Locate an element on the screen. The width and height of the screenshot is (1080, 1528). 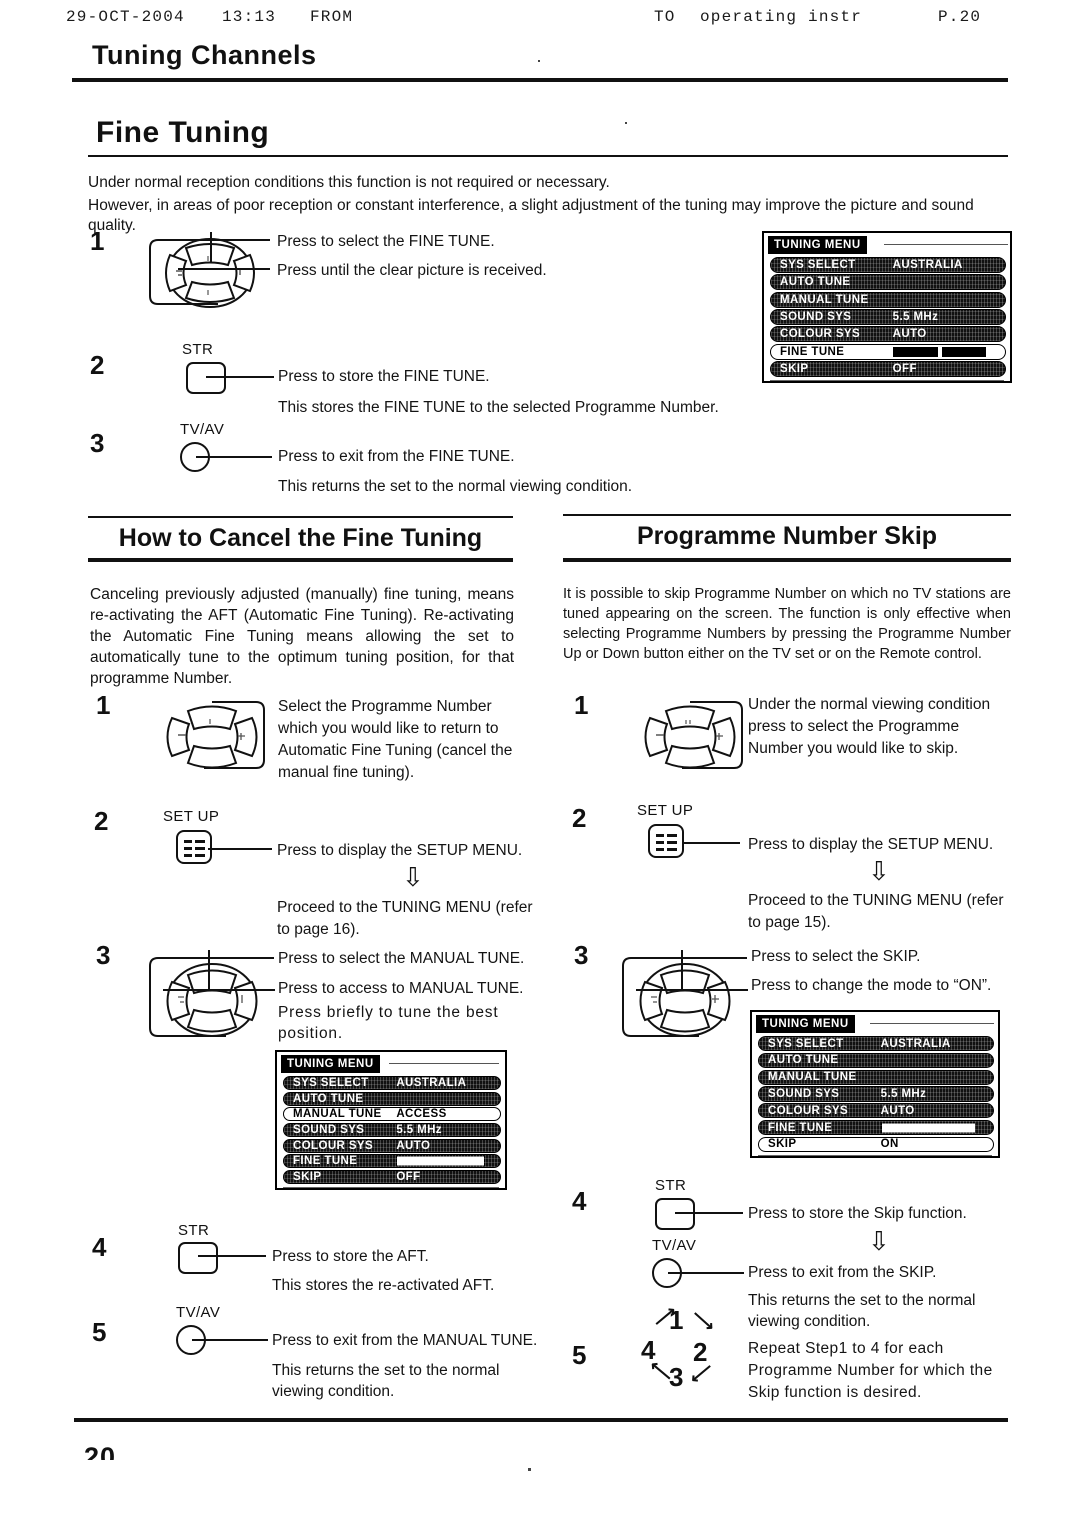
fax-destination: operating instr is located at coordinates (781, 17).